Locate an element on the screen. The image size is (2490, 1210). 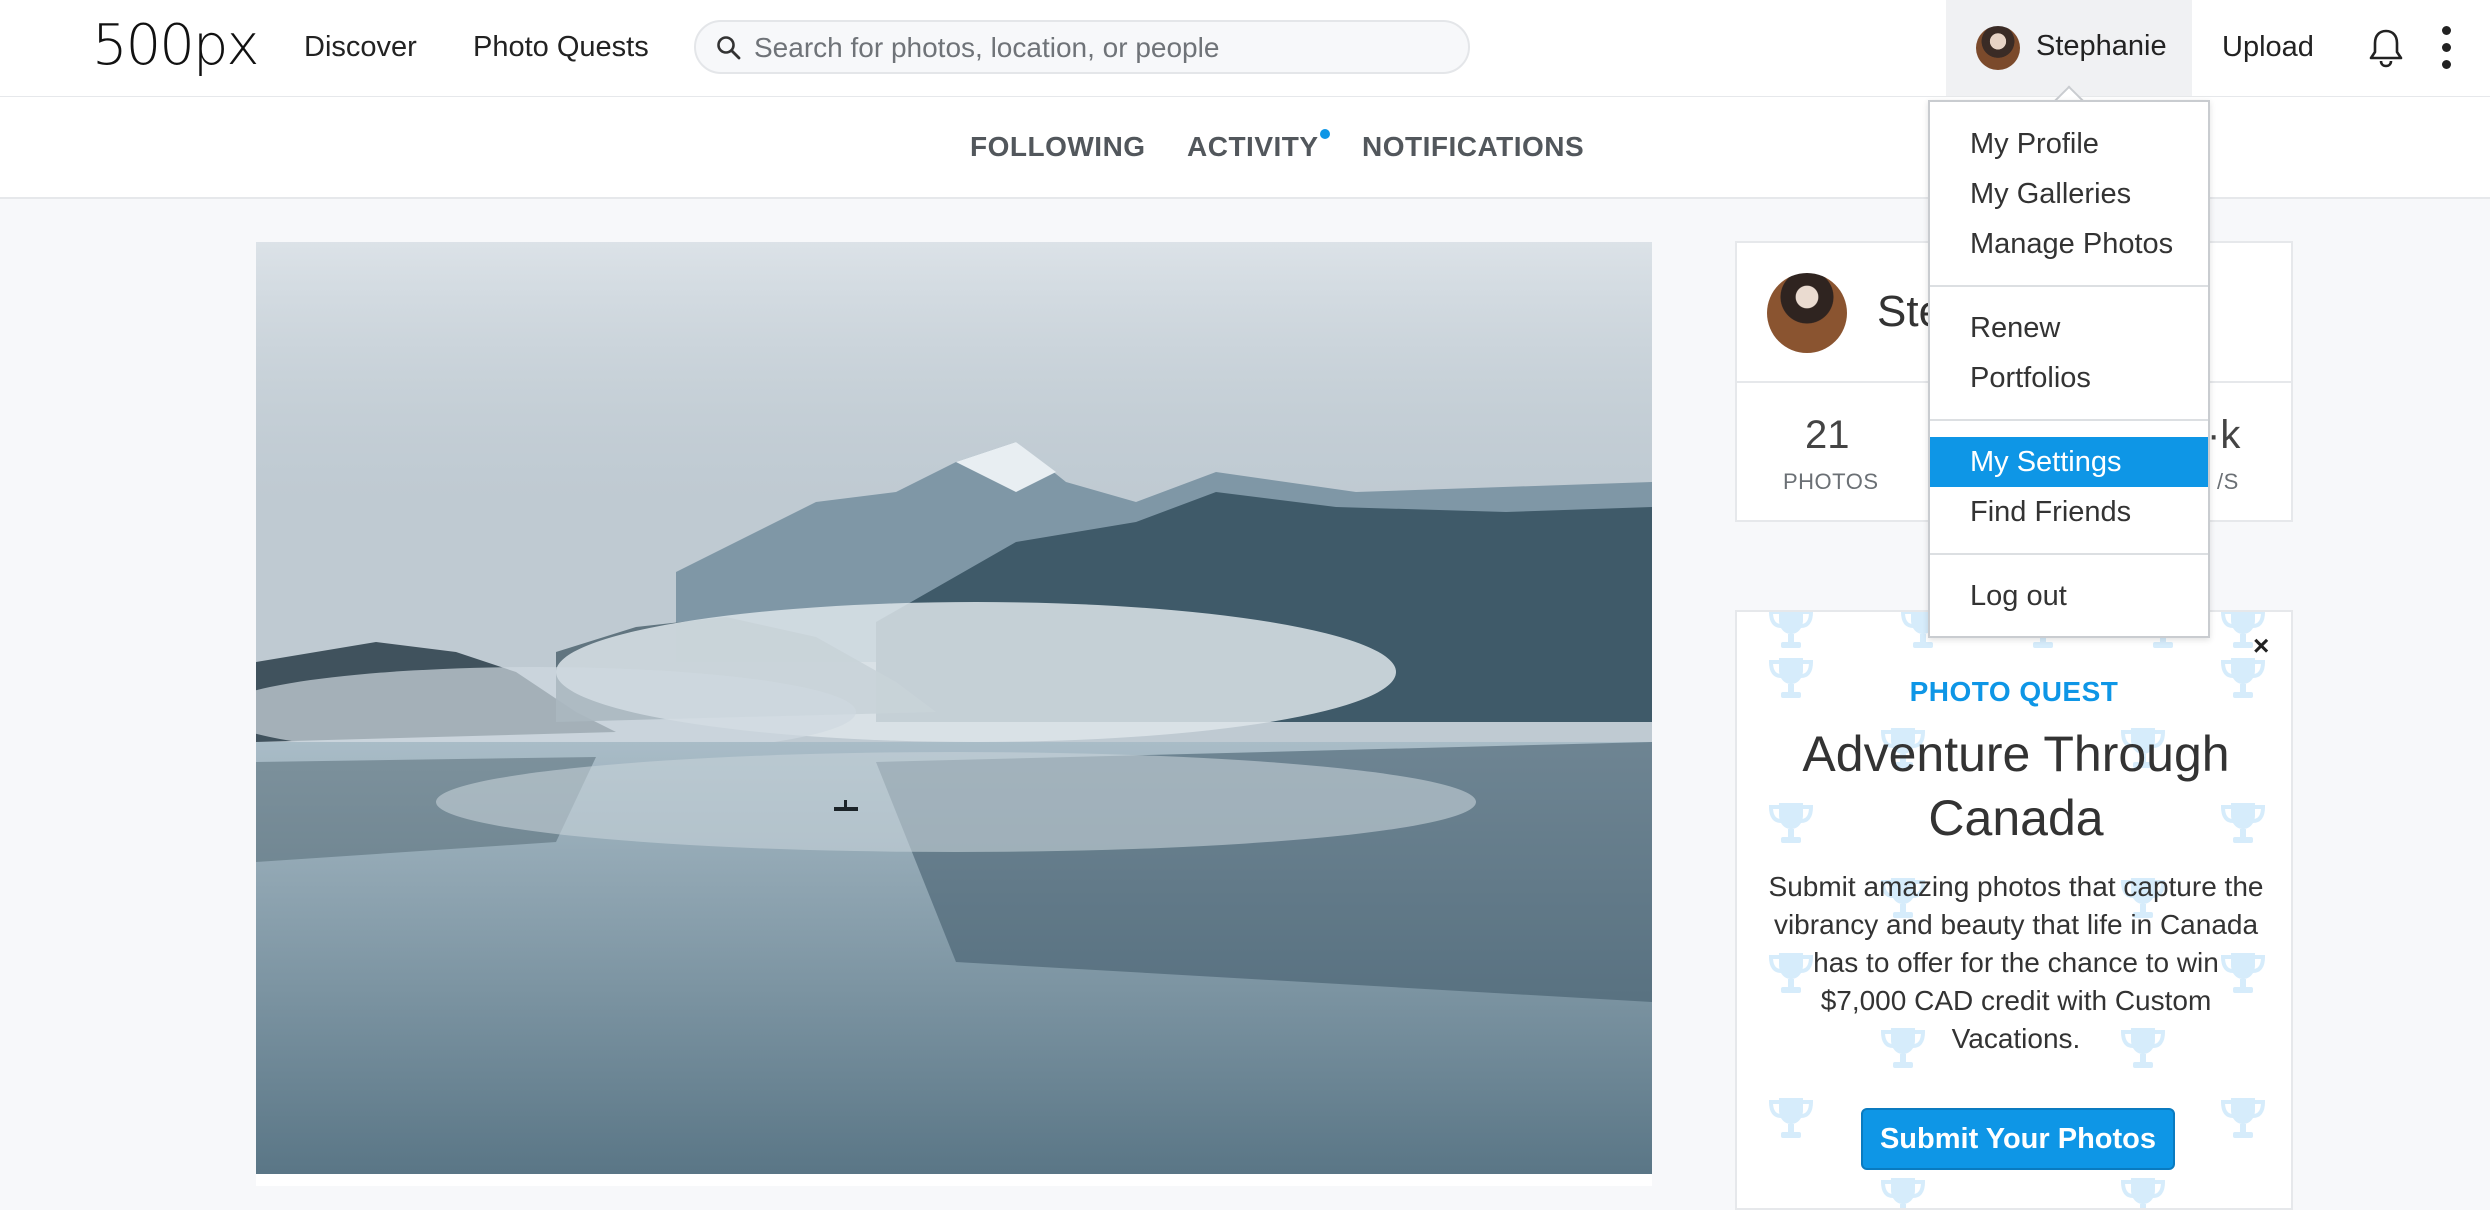
quest-title: Adventure Through Canada is located at coordinates (2016, 786).